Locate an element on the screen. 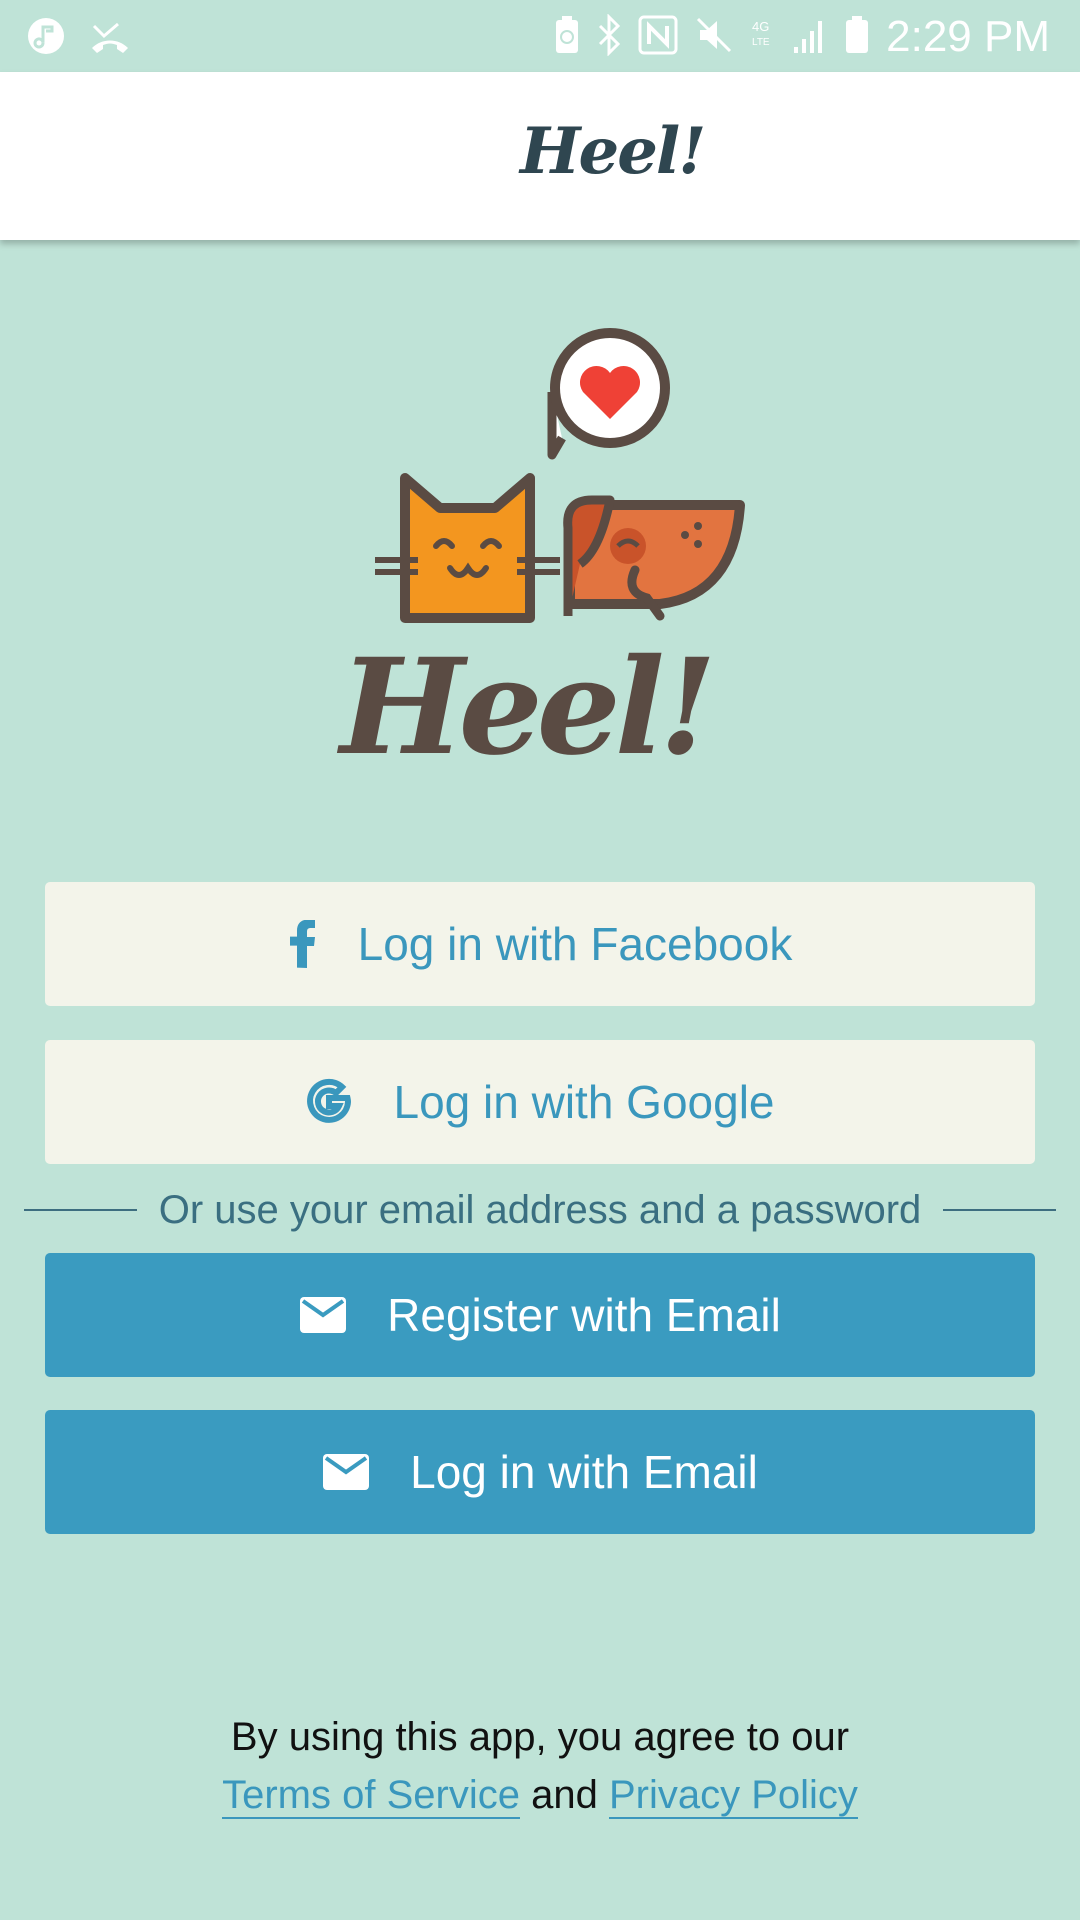 The width and height of the screenshot is (1080, 1920). legal-links: Terms of Service and Privacy Policy is located at coordinates (540, 1795).